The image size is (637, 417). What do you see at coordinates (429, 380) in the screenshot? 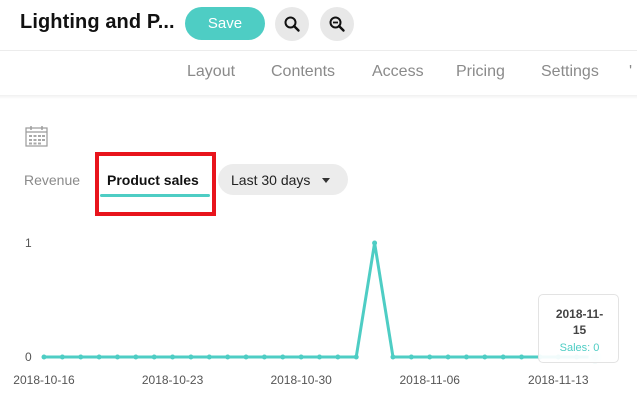
I see `x-tick-label: 2018-11-06` at bounding box center [429, 380].